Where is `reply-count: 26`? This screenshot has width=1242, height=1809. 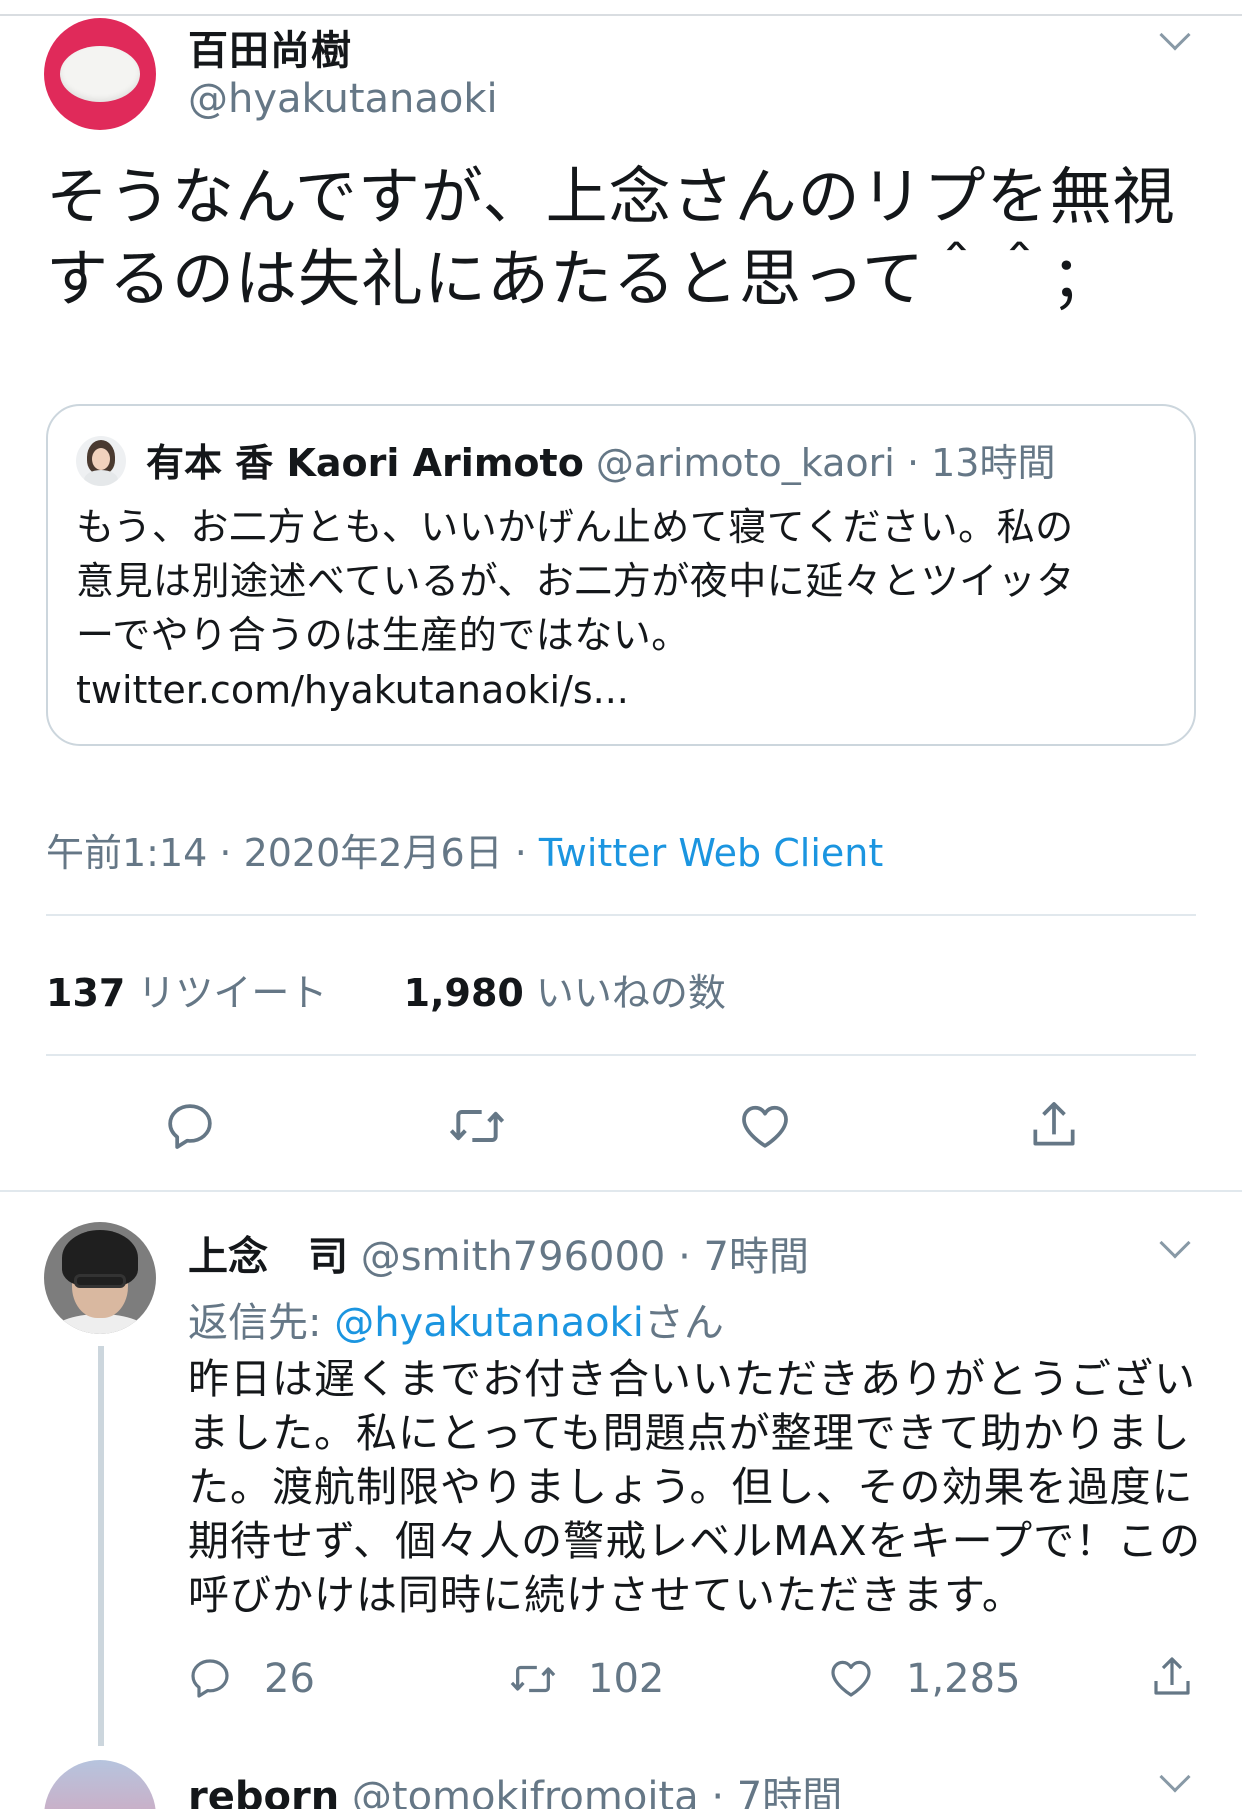 reply-count: 26 is located at coordinates (289, 1679).